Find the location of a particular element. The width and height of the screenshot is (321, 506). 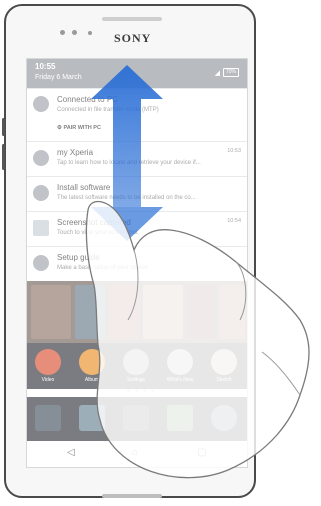

notification-title: my Xperia is located at coordinates (75, 152).